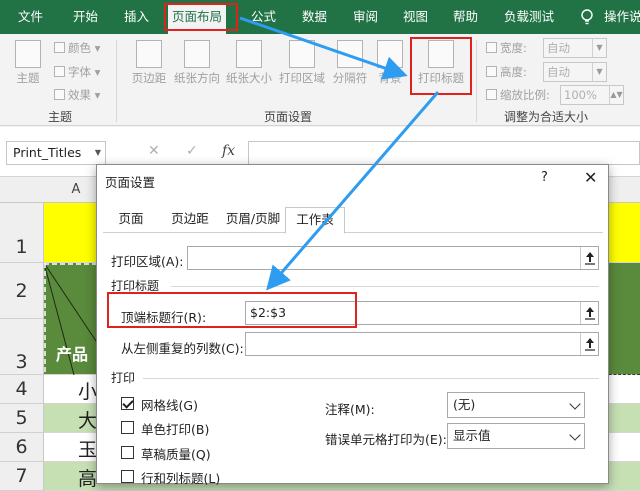 This screenshot has height=491, width=640. What do you see at coordinates (288, 117) in the screenshot?
I see `page-setup-group-label: 页面设置` at bounding box center [288, 117].